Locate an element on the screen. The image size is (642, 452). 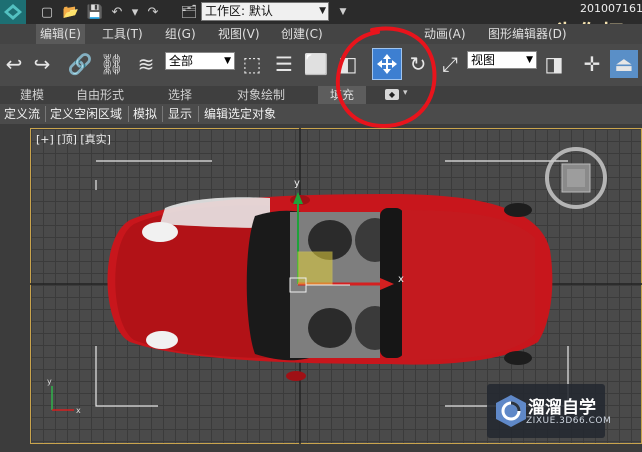
brand-logo-icon is located at coordinates (511, 411).